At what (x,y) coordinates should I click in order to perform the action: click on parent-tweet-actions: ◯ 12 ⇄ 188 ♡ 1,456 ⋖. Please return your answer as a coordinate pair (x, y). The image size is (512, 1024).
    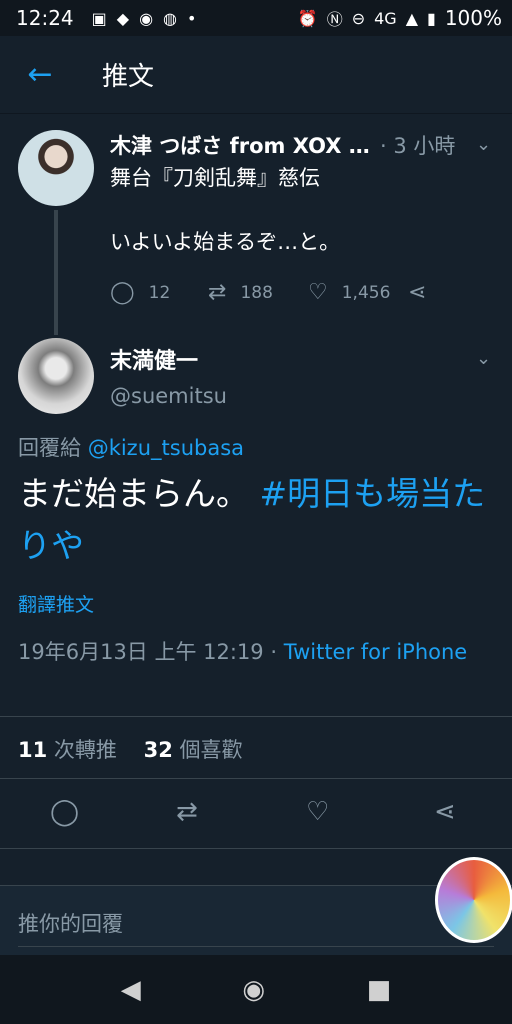
    Looking at the image, I should click on (268, 292).